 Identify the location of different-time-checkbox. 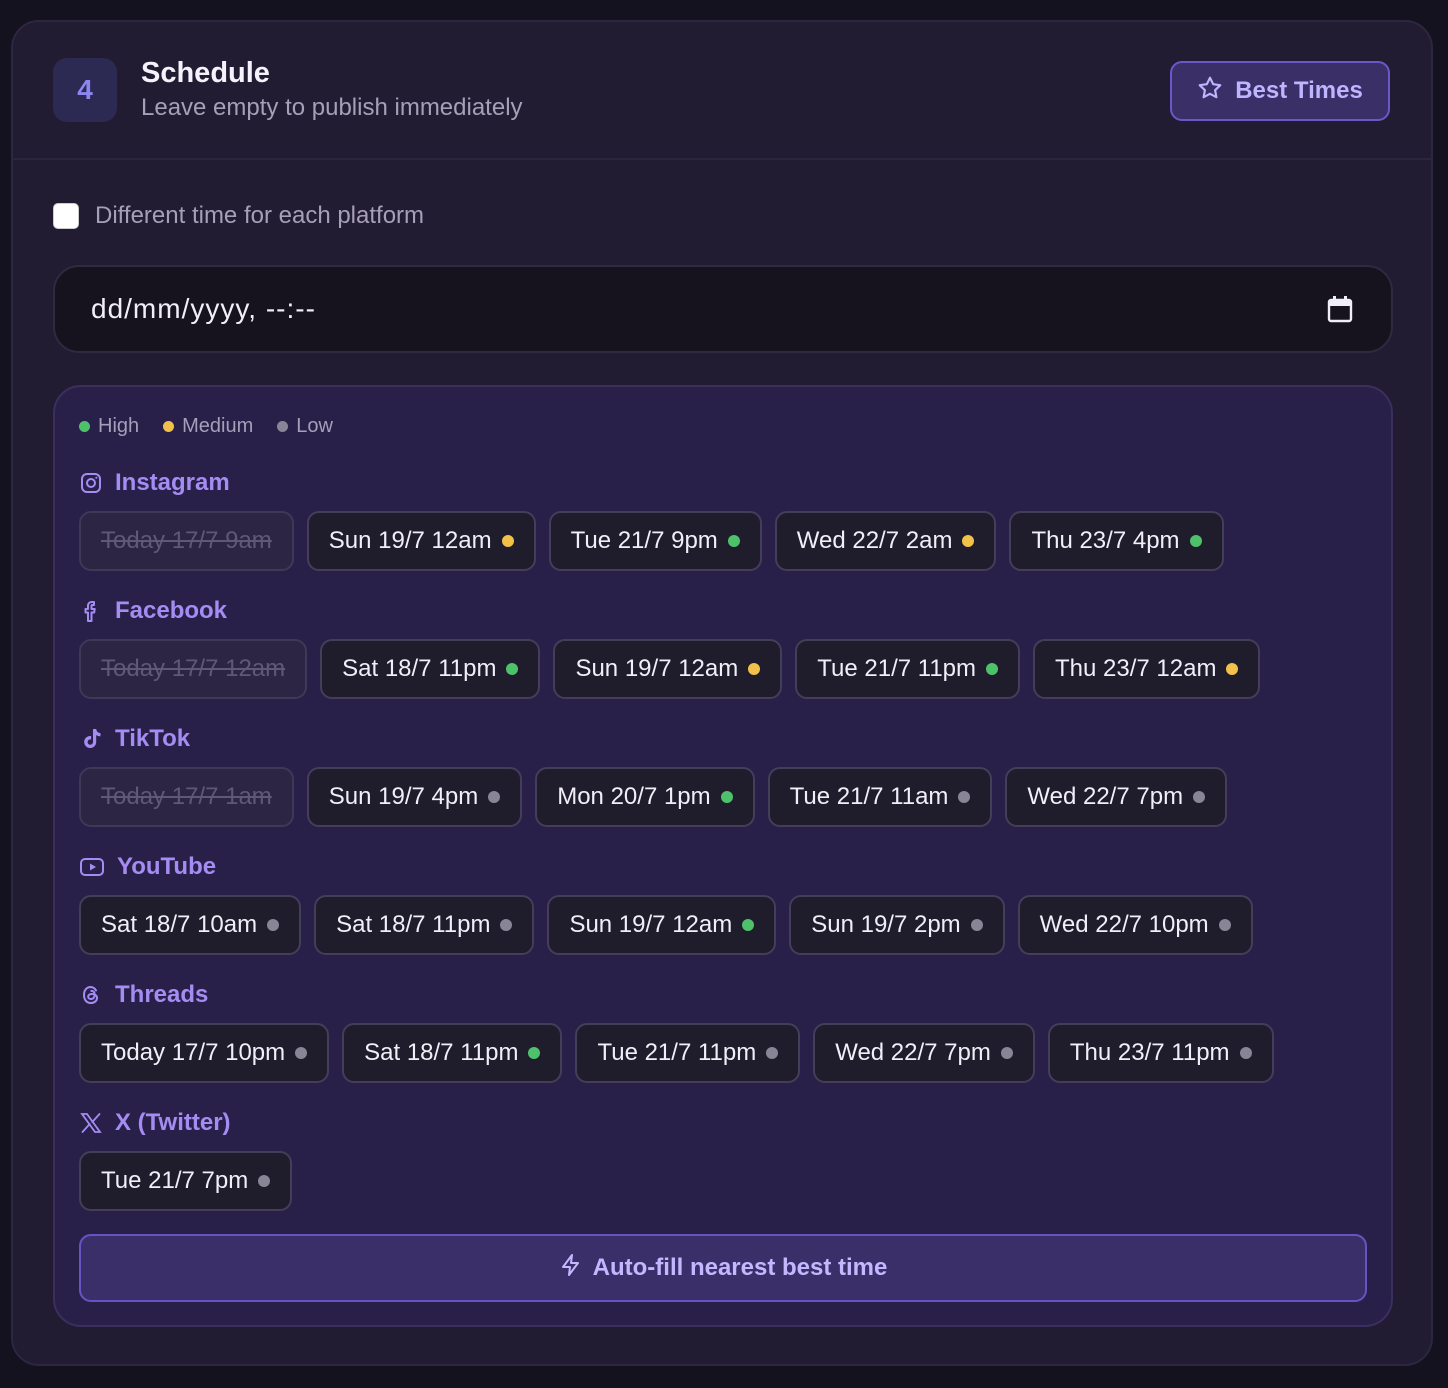
(66, 216).